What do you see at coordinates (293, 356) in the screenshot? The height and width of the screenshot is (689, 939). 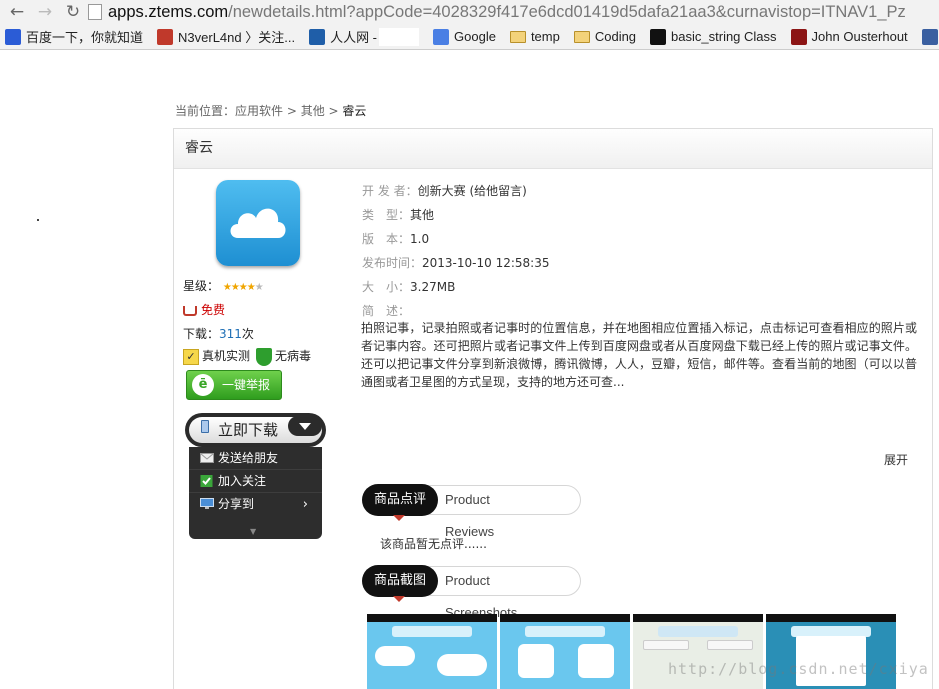 I see `virus-free-label: 无病毒` at bounding box center [293, 356].